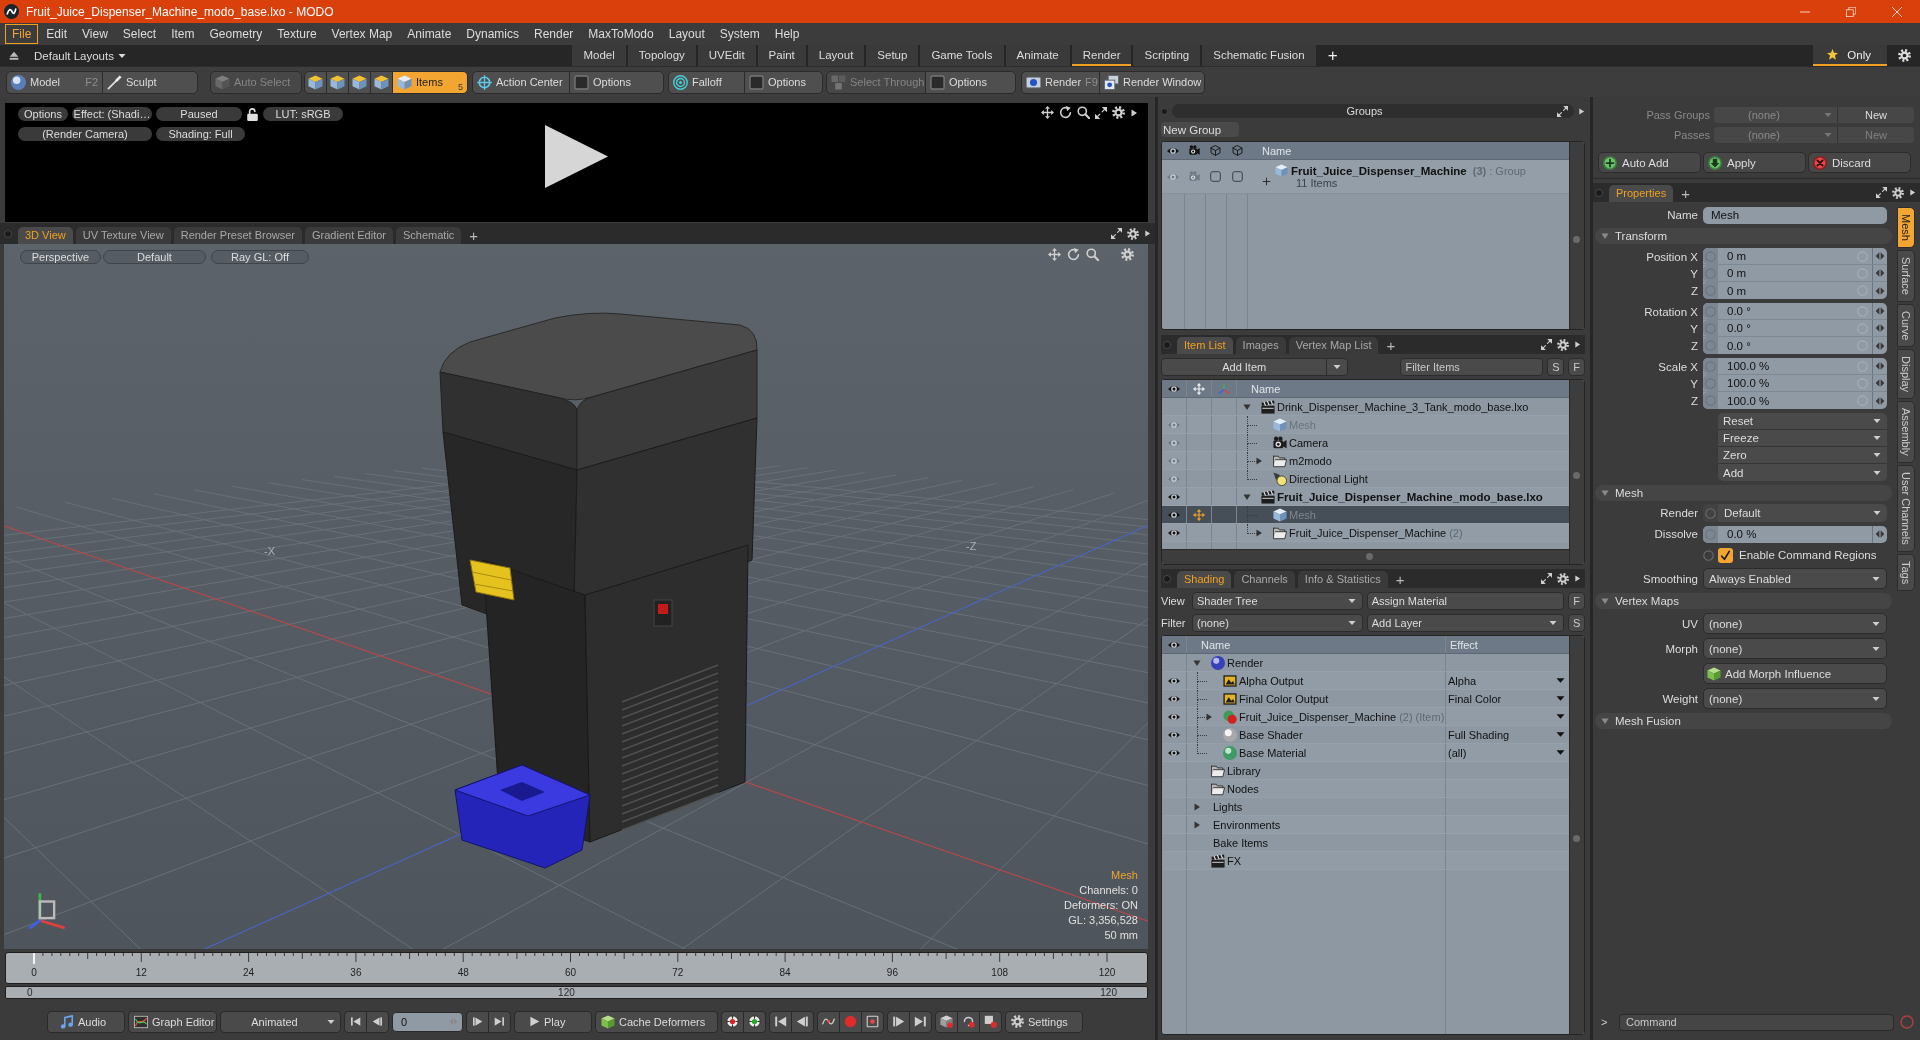  I want to click on zoom-icon, so click(1083, 112).